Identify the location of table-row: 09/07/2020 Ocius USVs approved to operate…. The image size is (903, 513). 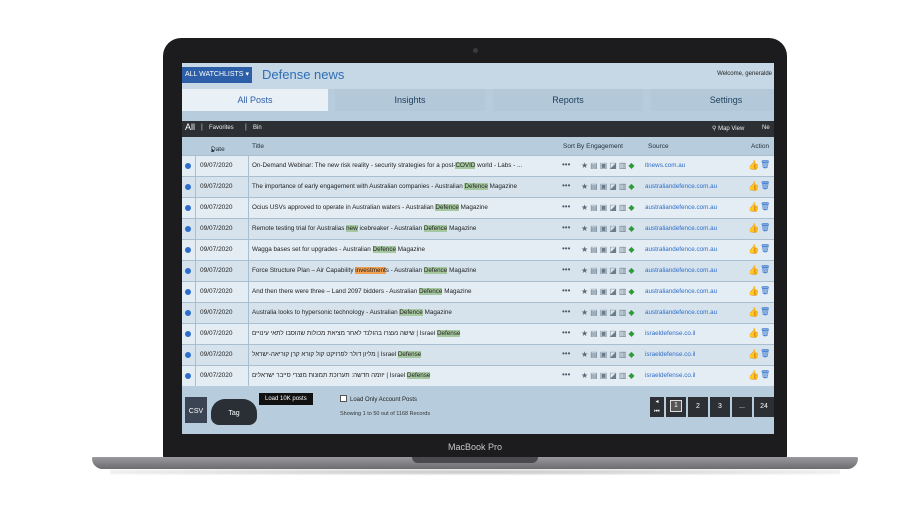
(478, 207).